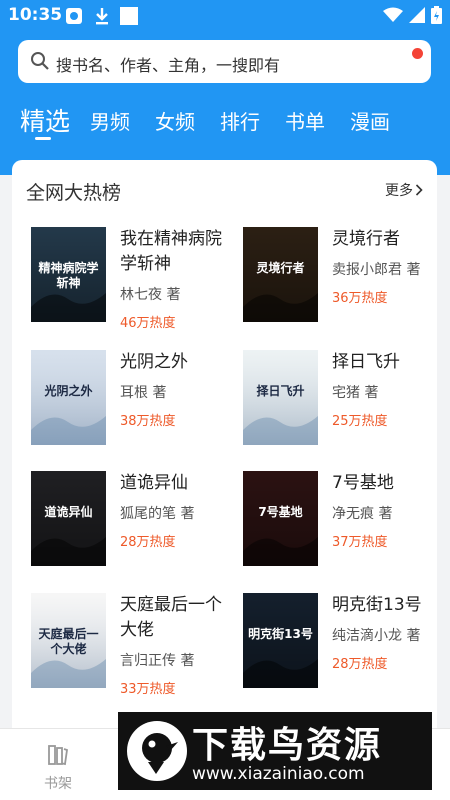 This screenshot has height=800, width=450. Describe the element at coordinates (376, 270) in the screenshot. I see `book-author: 卖报小郎君 著` at that location.